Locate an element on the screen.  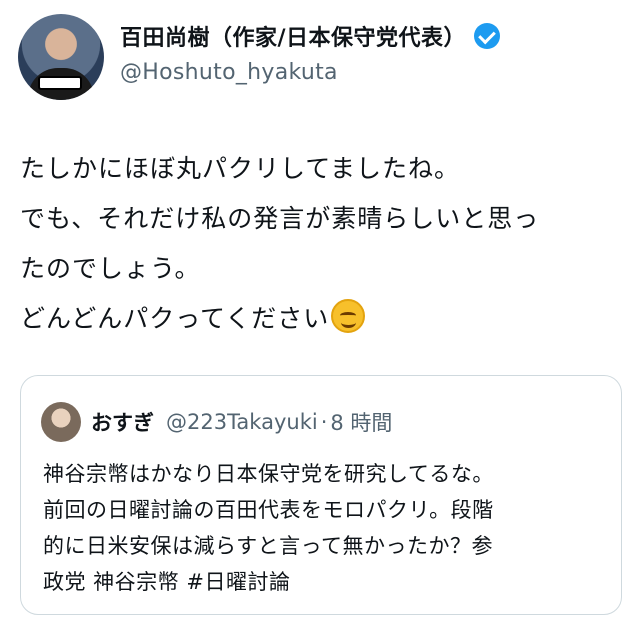
quoted-line: 的に日米安保は減らすと言って無かったか？参 is located at coordinates (268, 546).